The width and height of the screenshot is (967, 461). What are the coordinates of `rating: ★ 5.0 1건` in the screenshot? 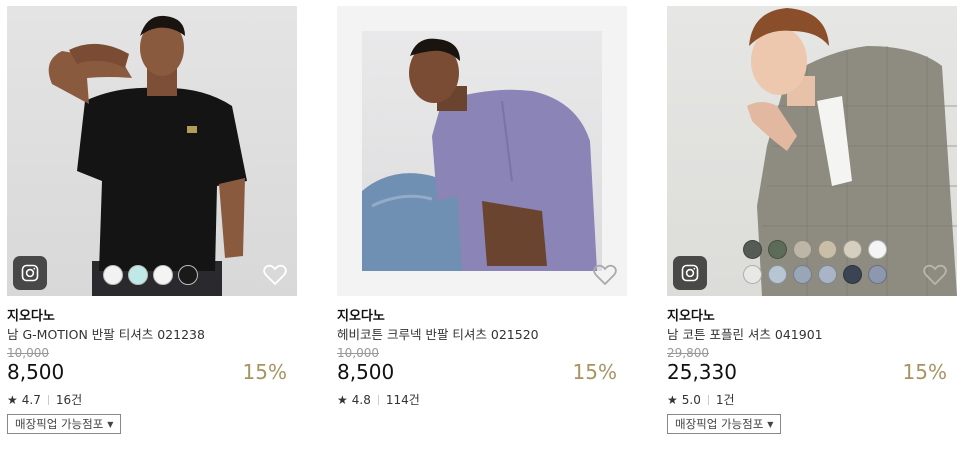 It's located at (701, 399).